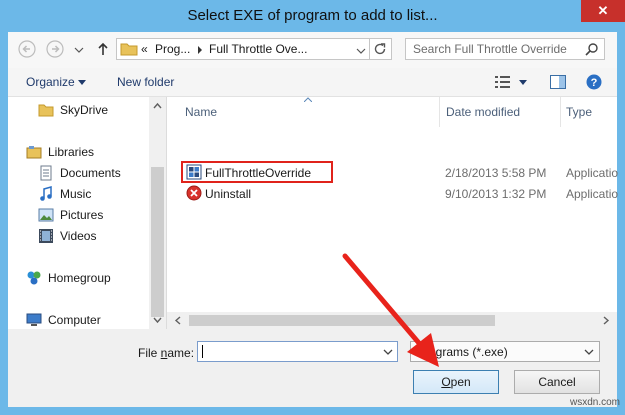  I want to click on watermark: wsxdn.com, so click(595, 402).